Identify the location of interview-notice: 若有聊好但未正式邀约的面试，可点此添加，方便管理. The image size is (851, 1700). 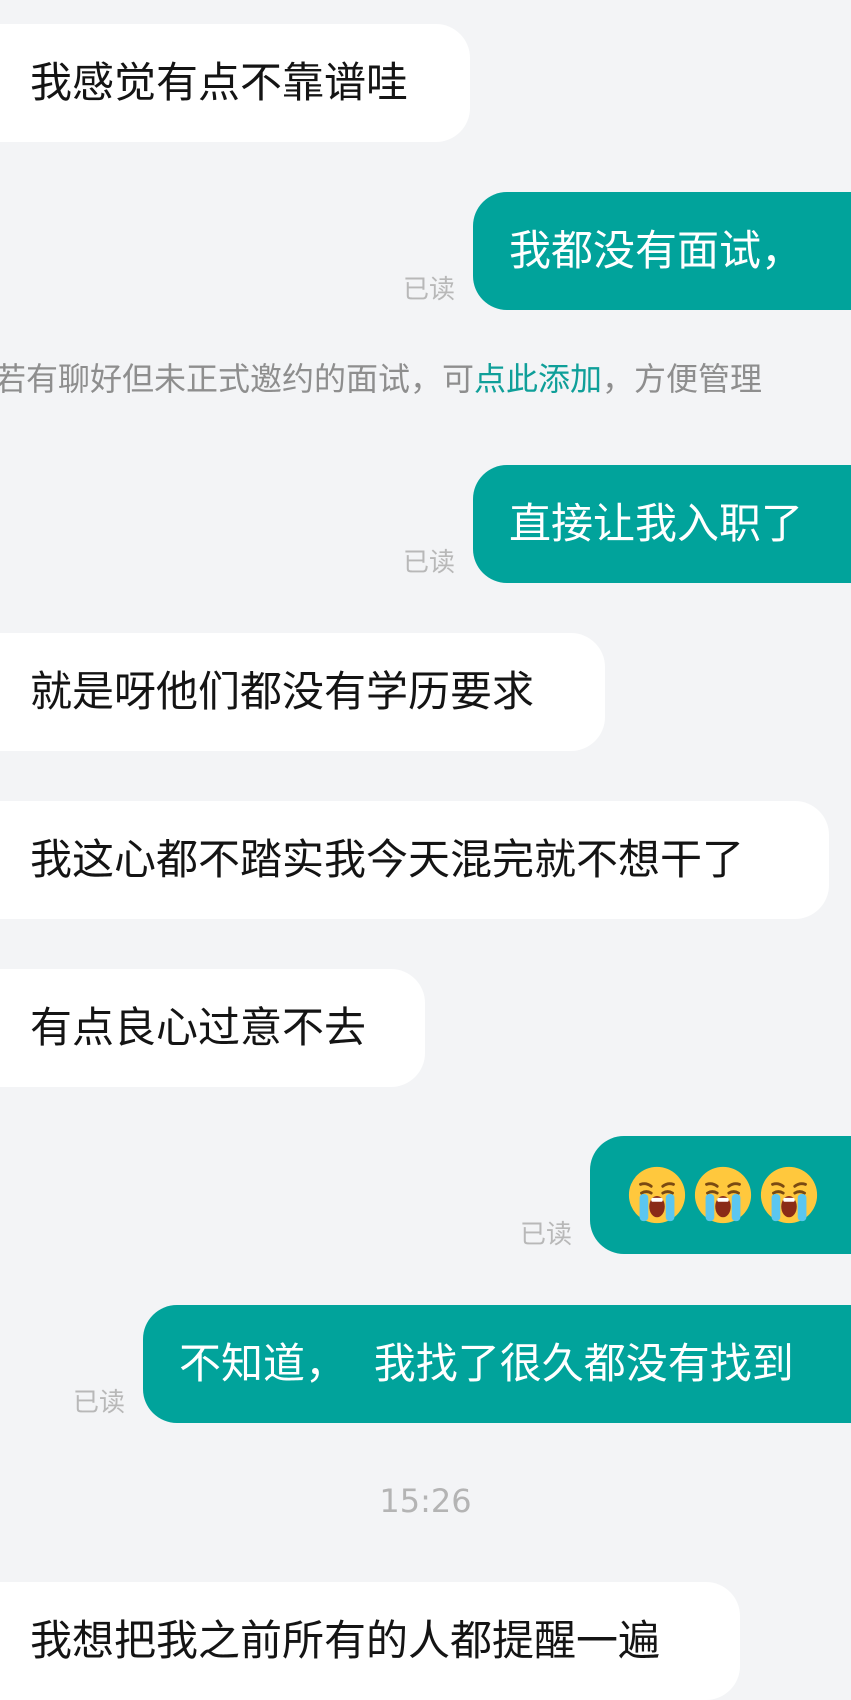
(381, 379).